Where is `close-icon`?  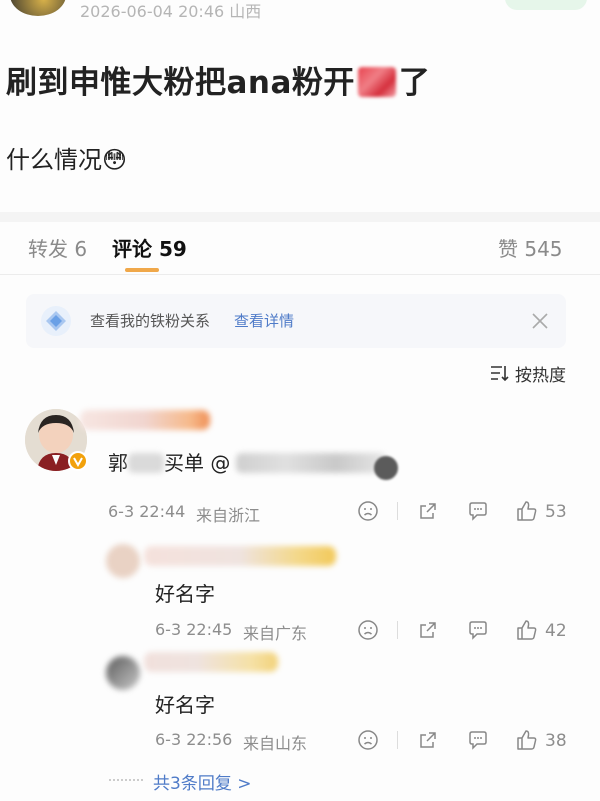
close-icon is located at coordinates (540, 321).